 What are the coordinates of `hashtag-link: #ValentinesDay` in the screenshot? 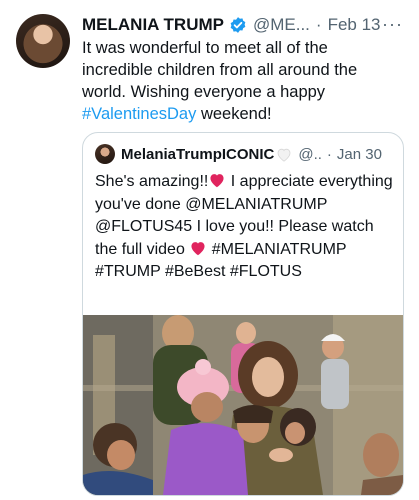 It's located at (139, 114).